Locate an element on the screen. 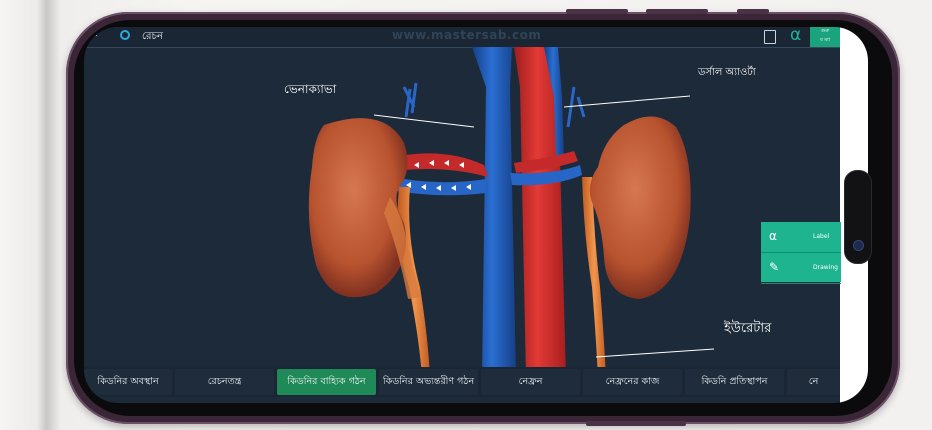  volume-up-button is located at coordinates (597, 11).